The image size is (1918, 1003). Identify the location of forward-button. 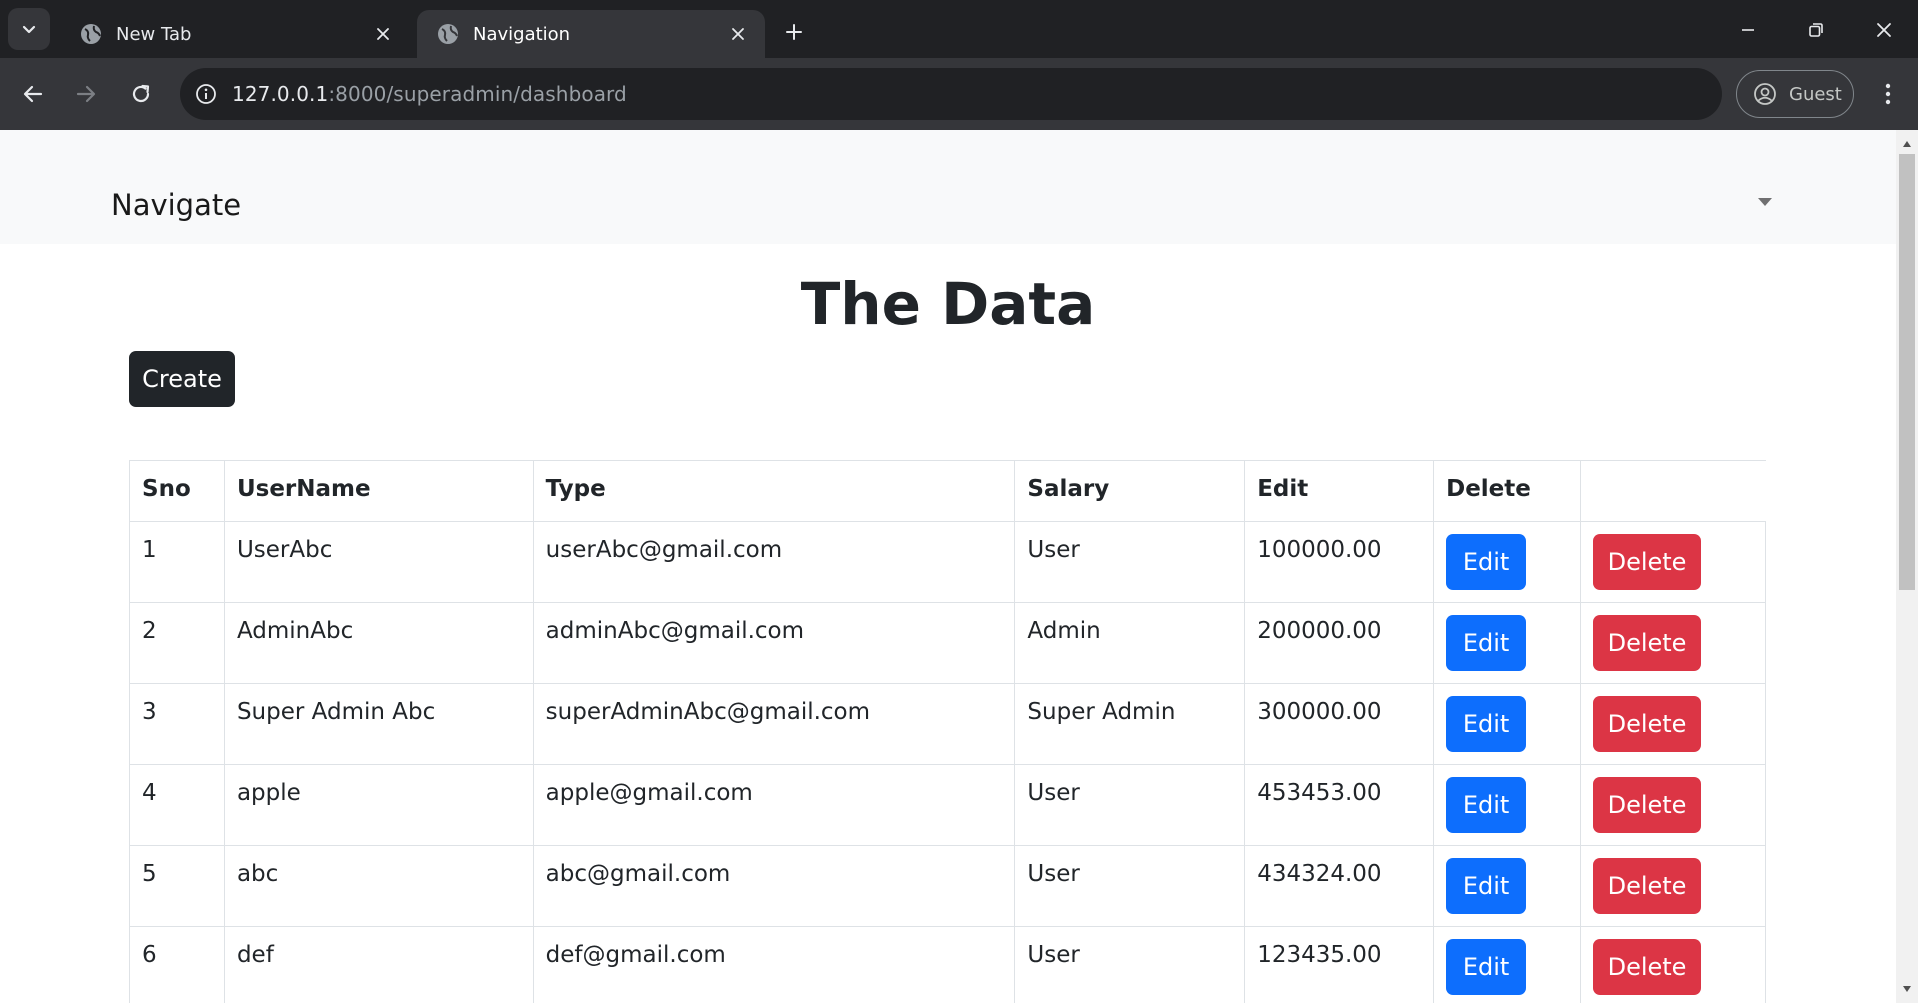
(86, 94).